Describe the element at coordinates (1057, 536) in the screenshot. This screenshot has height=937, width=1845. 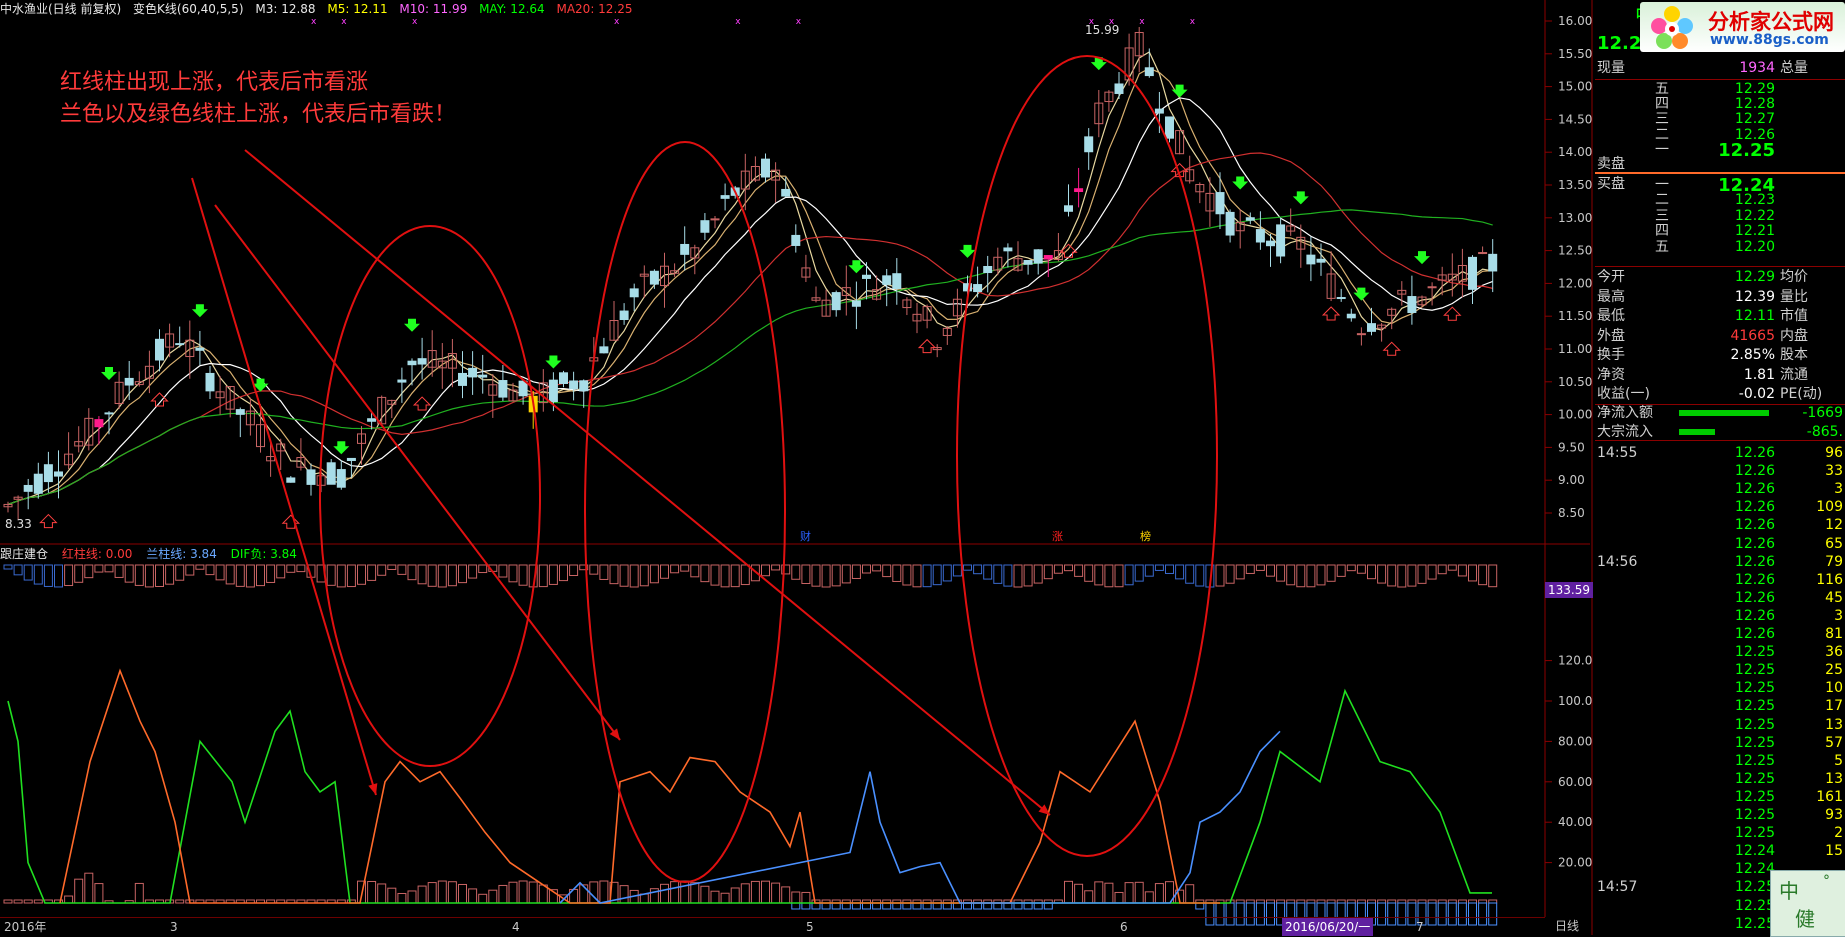
I see `chart-marker: 涨` at that location.